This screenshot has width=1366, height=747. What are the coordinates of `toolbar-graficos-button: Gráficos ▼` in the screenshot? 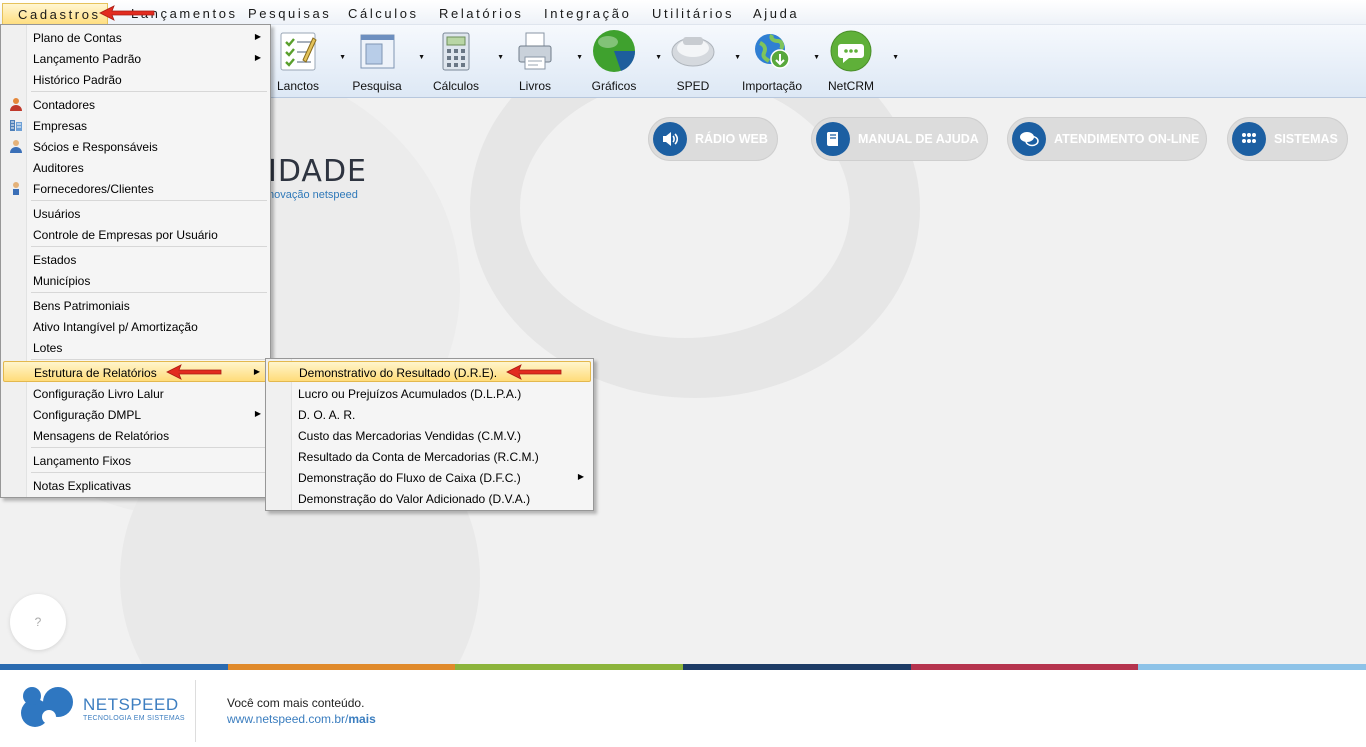 It's located at (618, 62).